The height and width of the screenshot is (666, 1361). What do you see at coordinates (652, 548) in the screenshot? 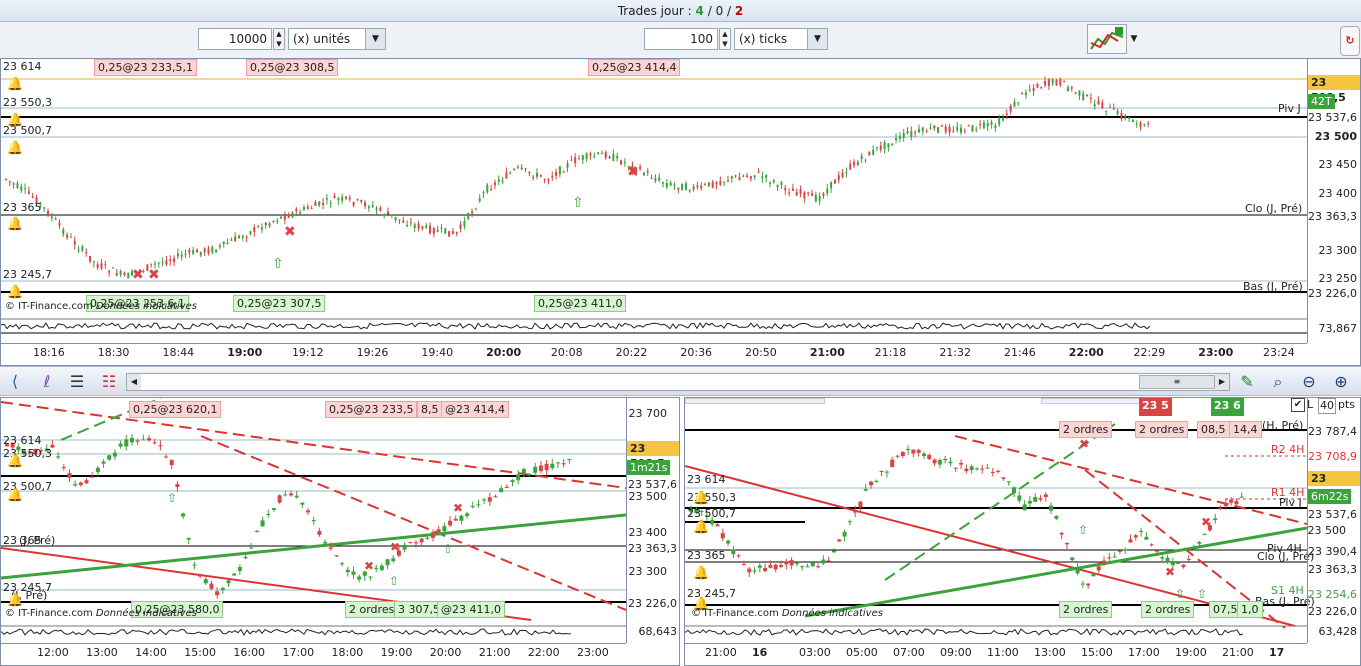
I see `price-axis-label: 23 363,3` at bounding box center [652, 548].